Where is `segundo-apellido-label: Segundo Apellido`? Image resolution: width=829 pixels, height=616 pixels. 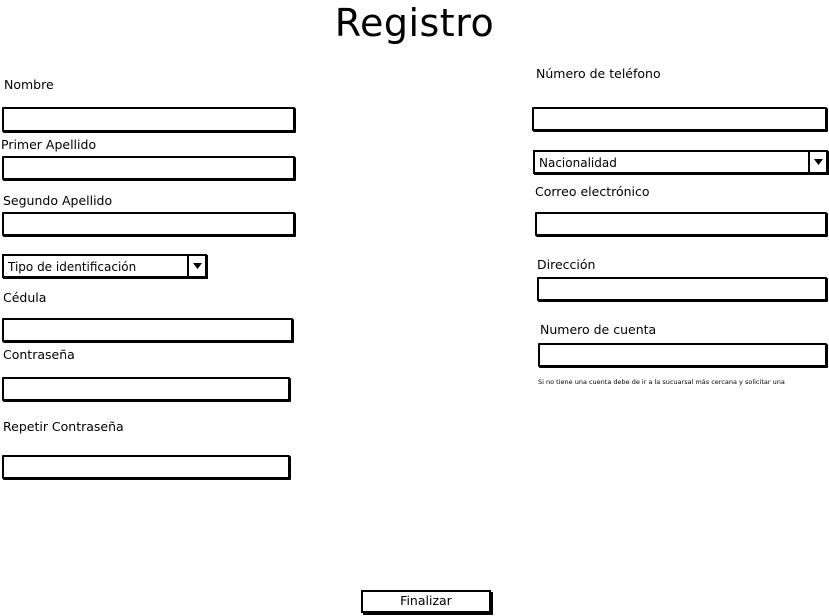
segundo-apellido-label: Segundo Apellido is located at coordinates (58, 200).